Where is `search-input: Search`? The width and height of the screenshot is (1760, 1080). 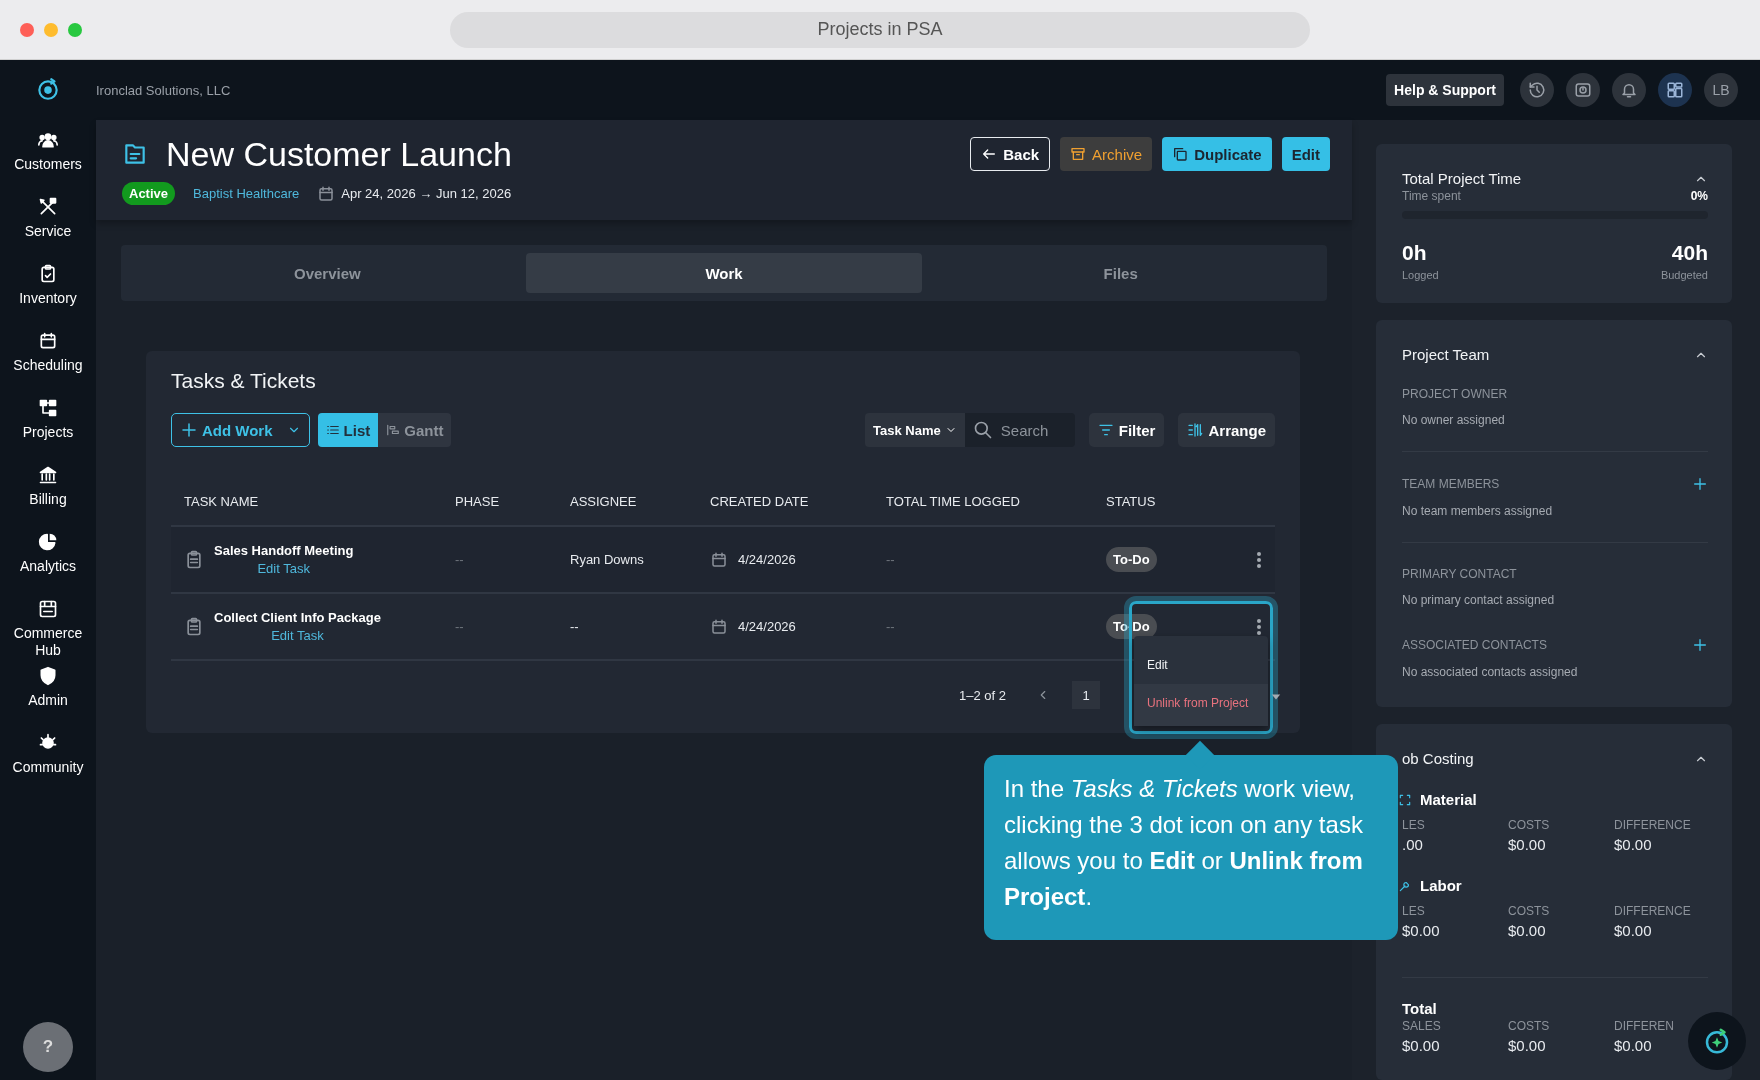 search-input: Search is located at coordinates (1035, 430).